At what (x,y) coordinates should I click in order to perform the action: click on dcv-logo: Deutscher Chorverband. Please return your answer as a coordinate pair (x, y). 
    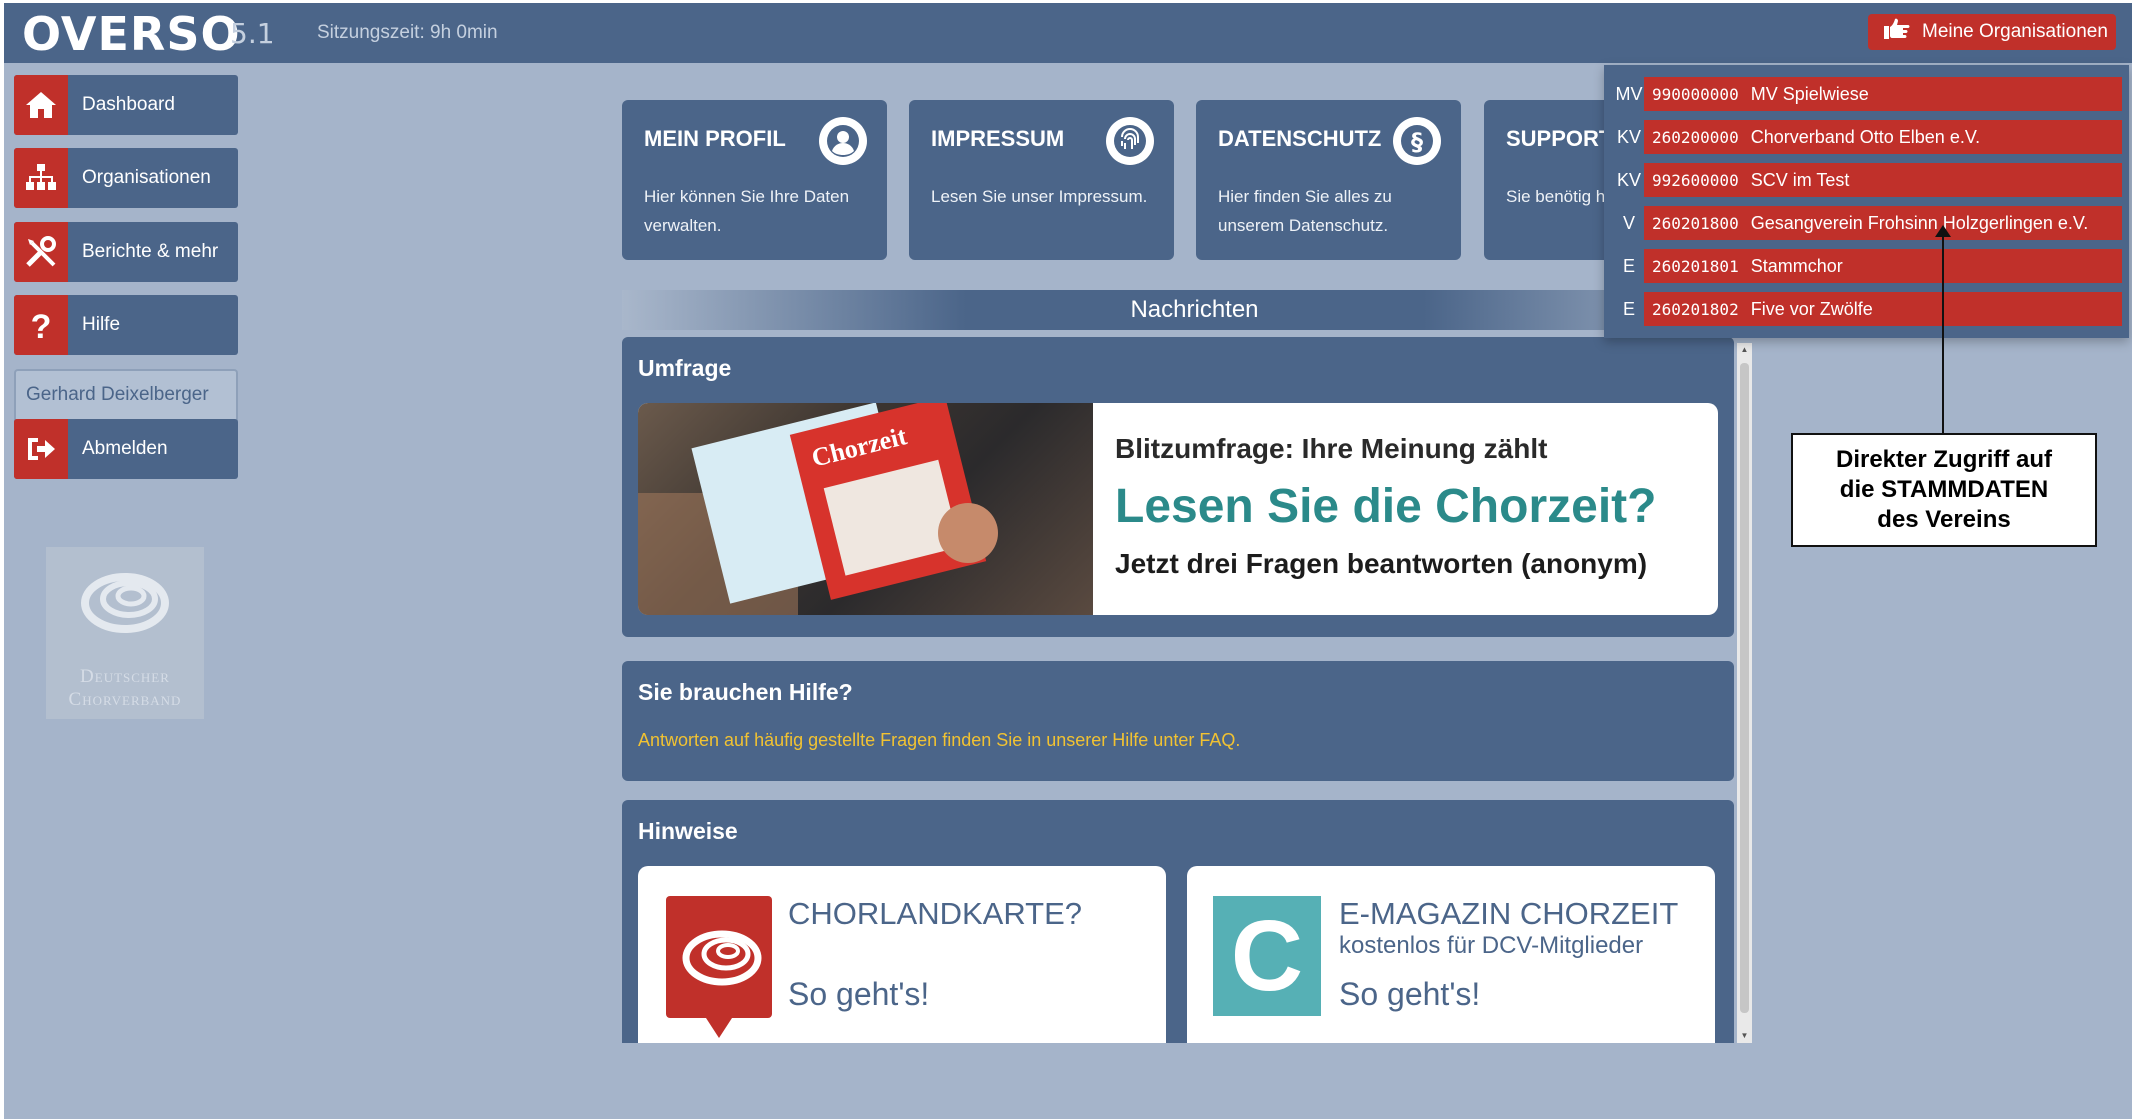
    Looking at the image, I should click on (125, 633).